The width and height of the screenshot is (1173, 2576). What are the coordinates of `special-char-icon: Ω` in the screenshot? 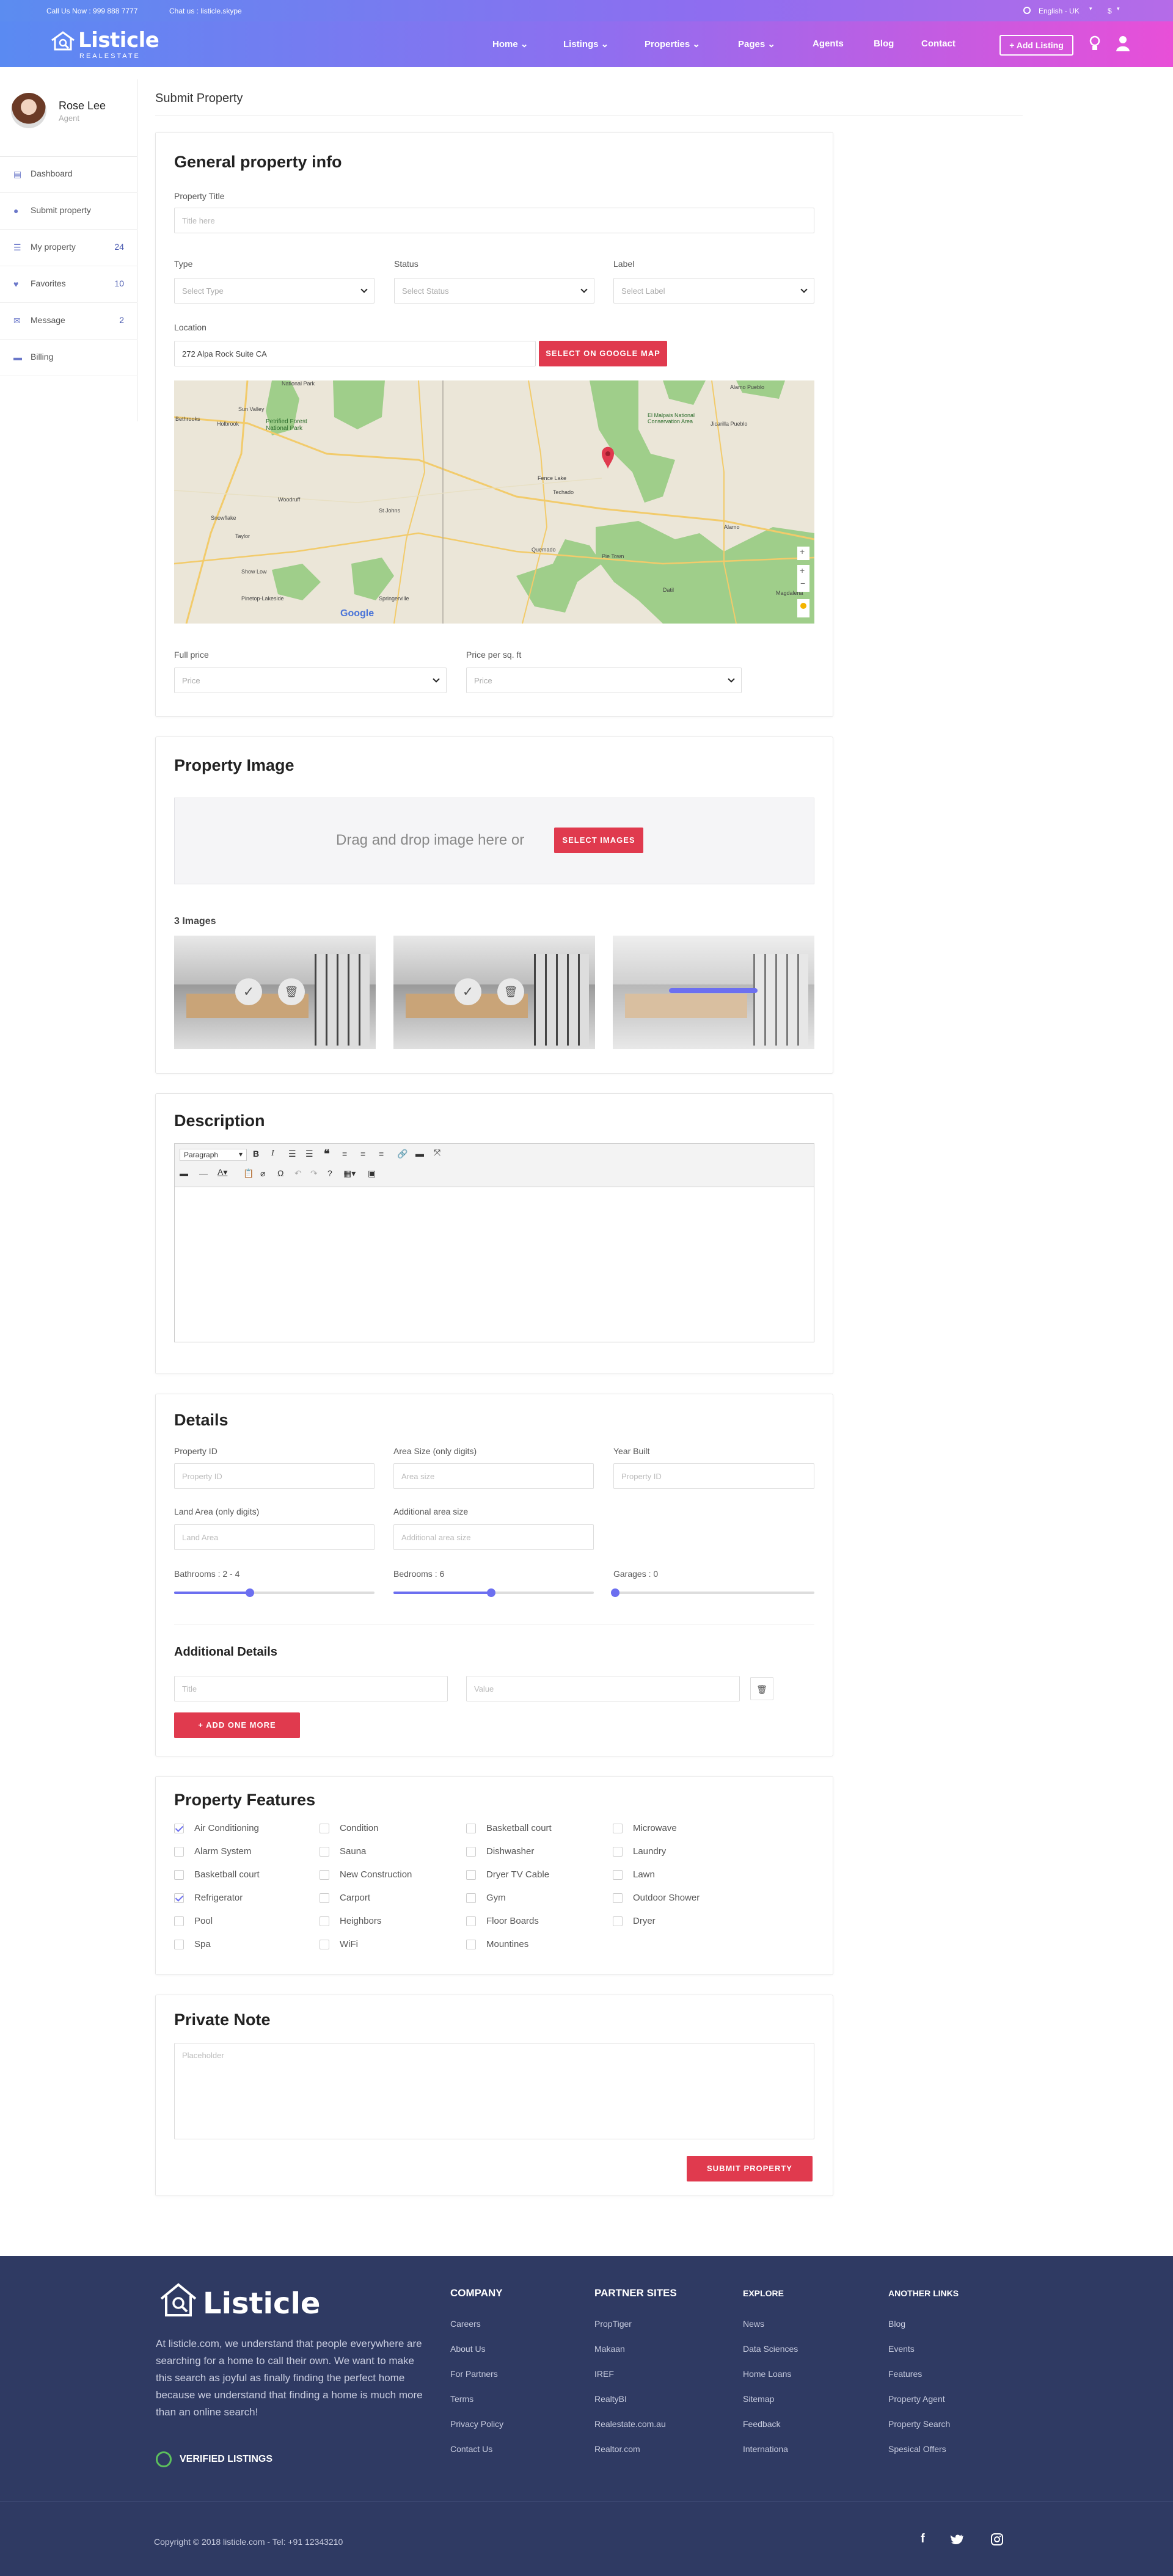 It's located at (280, 1173).